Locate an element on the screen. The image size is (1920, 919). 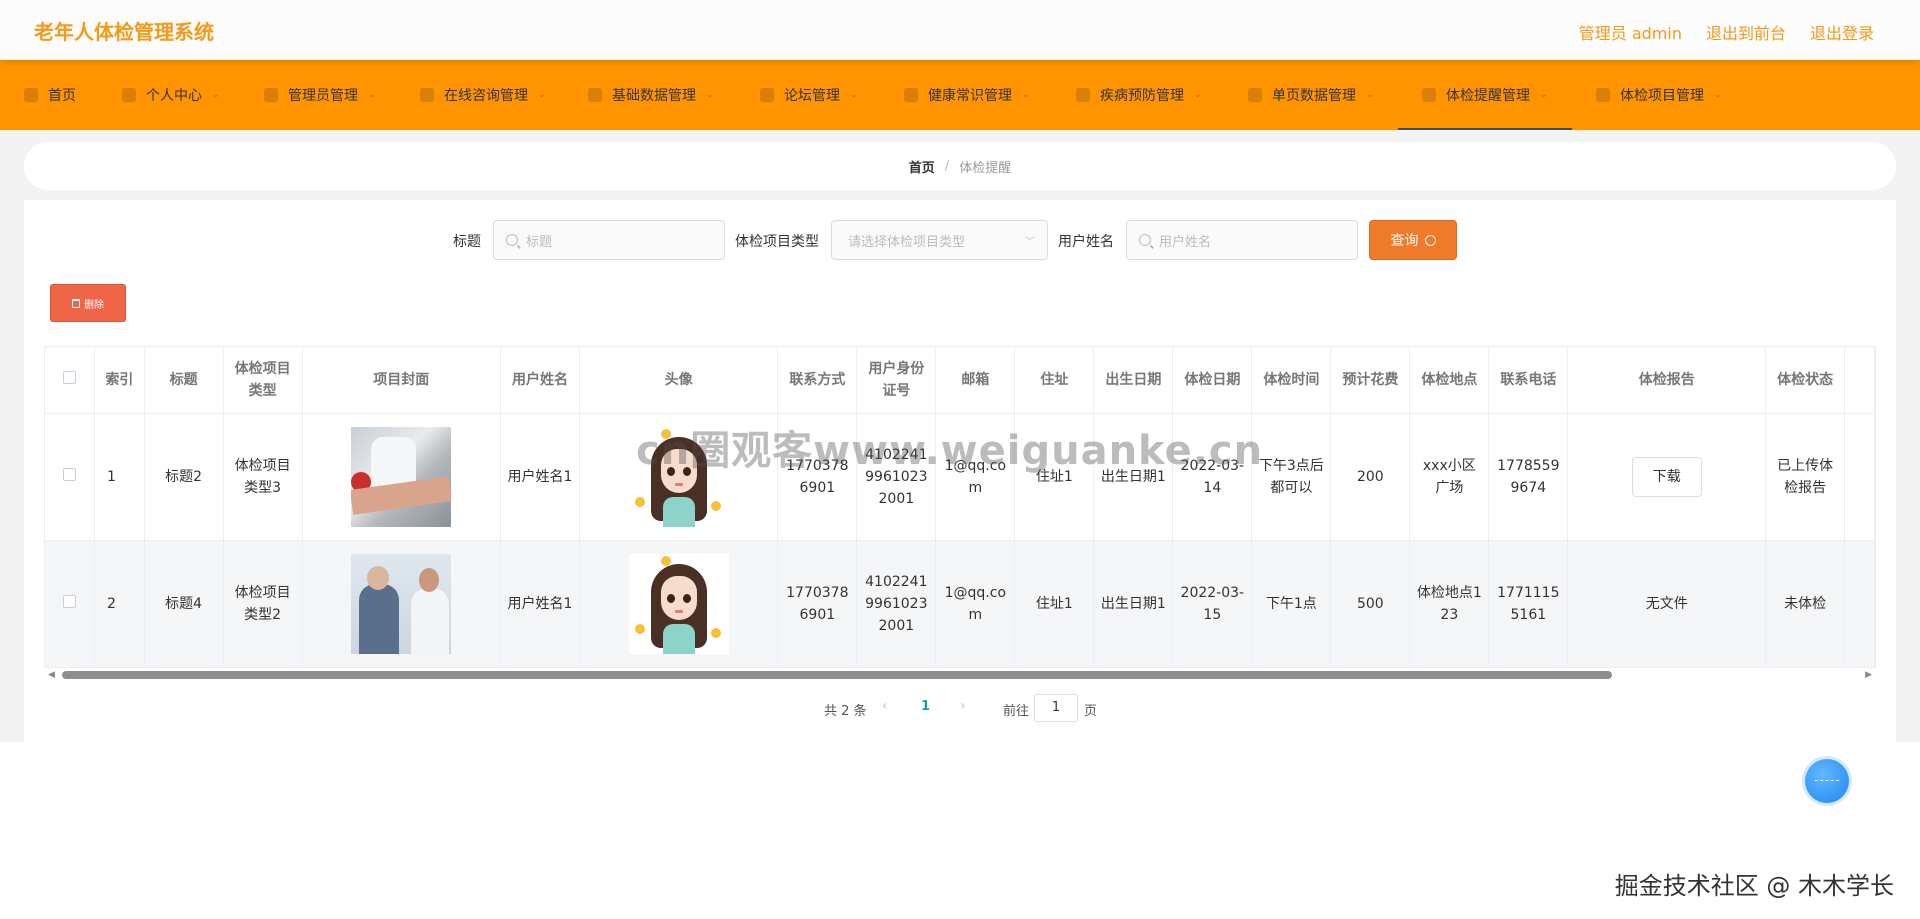
home-icon is located at coordinates (31, 95).